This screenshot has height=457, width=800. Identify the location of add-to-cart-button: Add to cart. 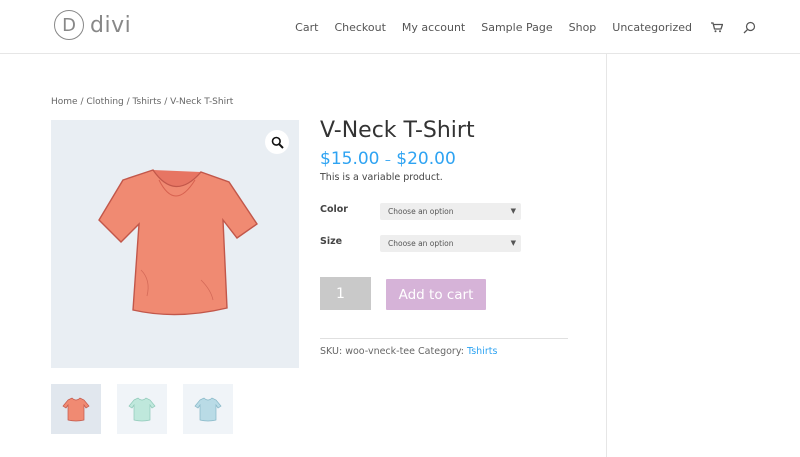
(436, 294).